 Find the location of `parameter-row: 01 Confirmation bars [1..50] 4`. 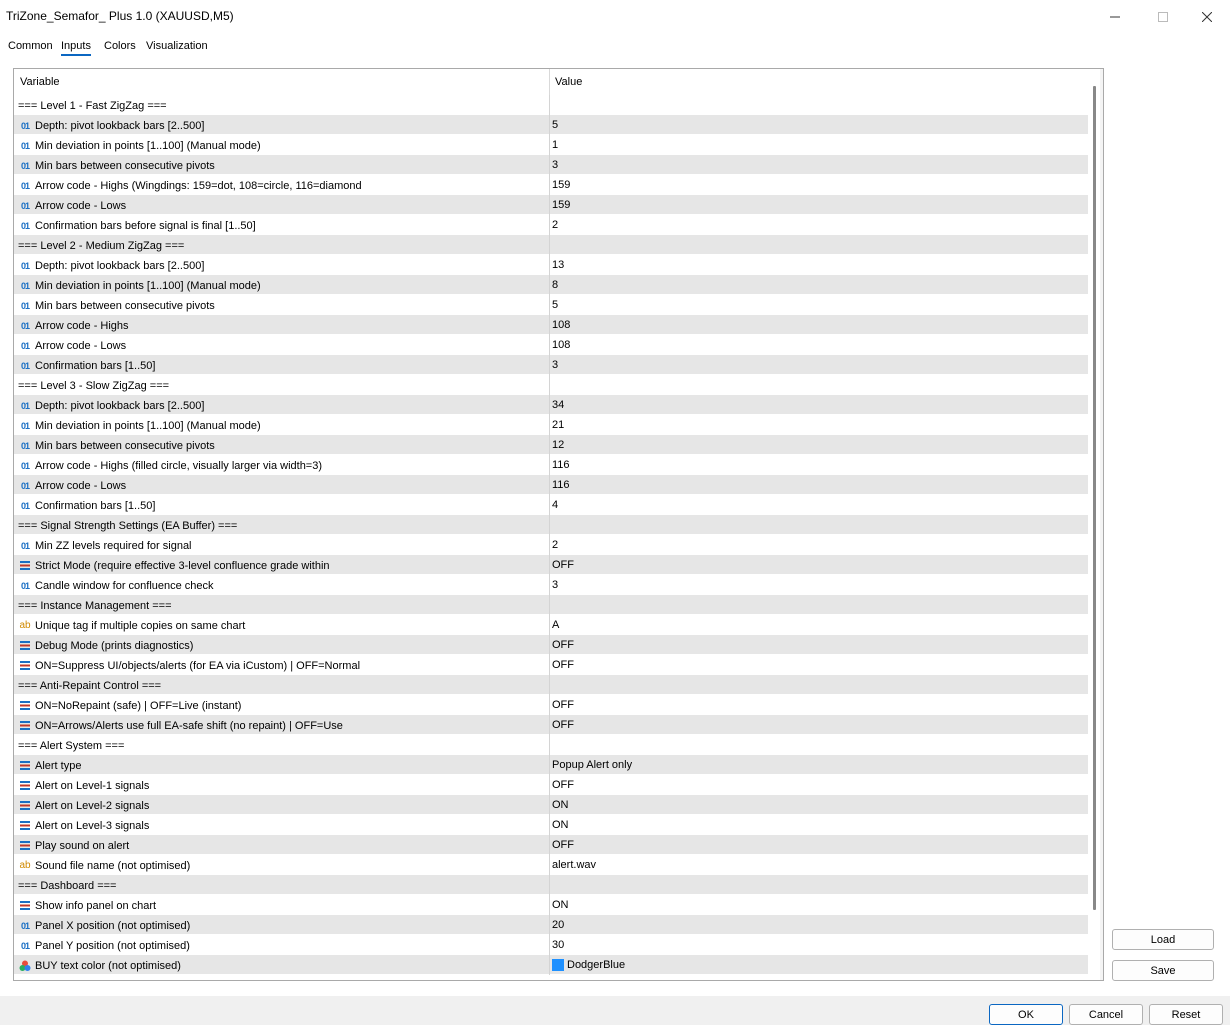

parameter-row: 01 Confirmation bars [1..50] 4 is located at coordinates (551, 505).